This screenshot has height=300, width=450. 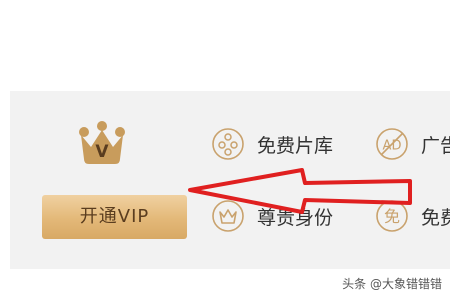 I want to click on feature-noble-identity: 尊贵身份, so click(x=272, y=216).